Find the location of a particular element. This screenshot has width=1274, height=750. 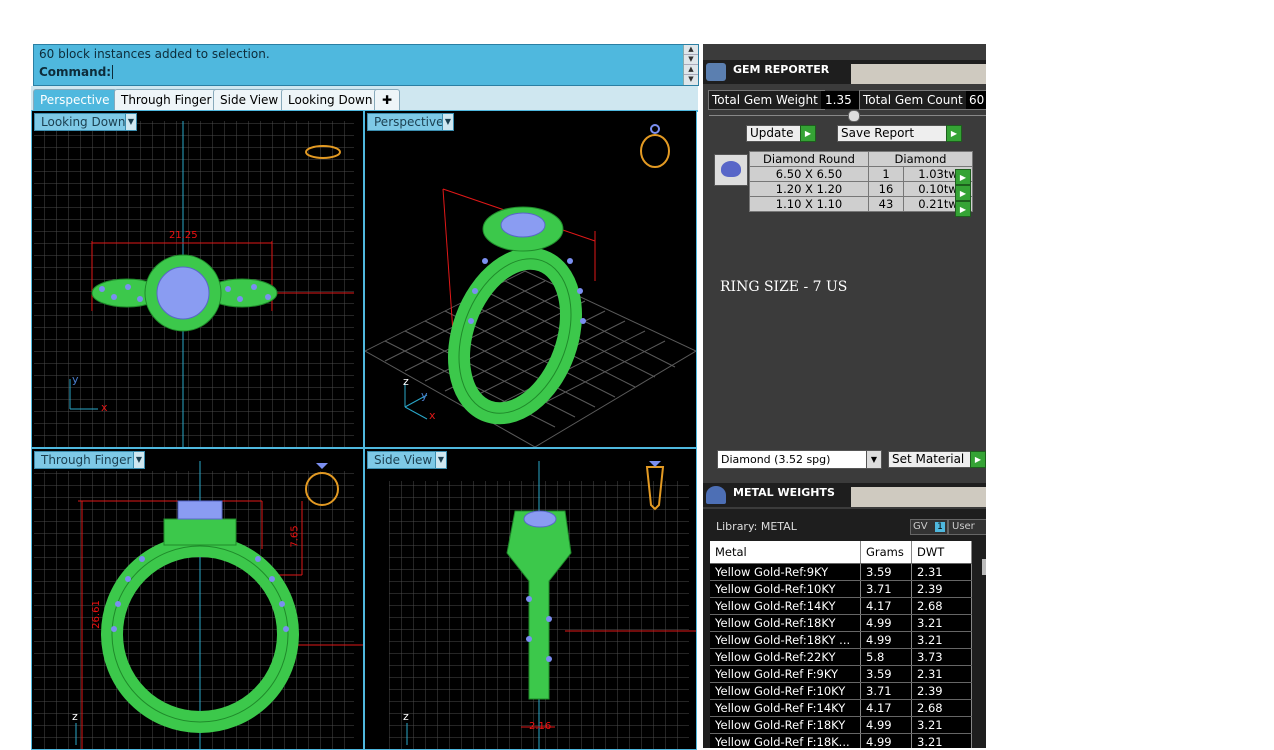

table-row: Yellow Gold-Ref F:18KY 4.99 3.21 is located at coordinates (841, 725).